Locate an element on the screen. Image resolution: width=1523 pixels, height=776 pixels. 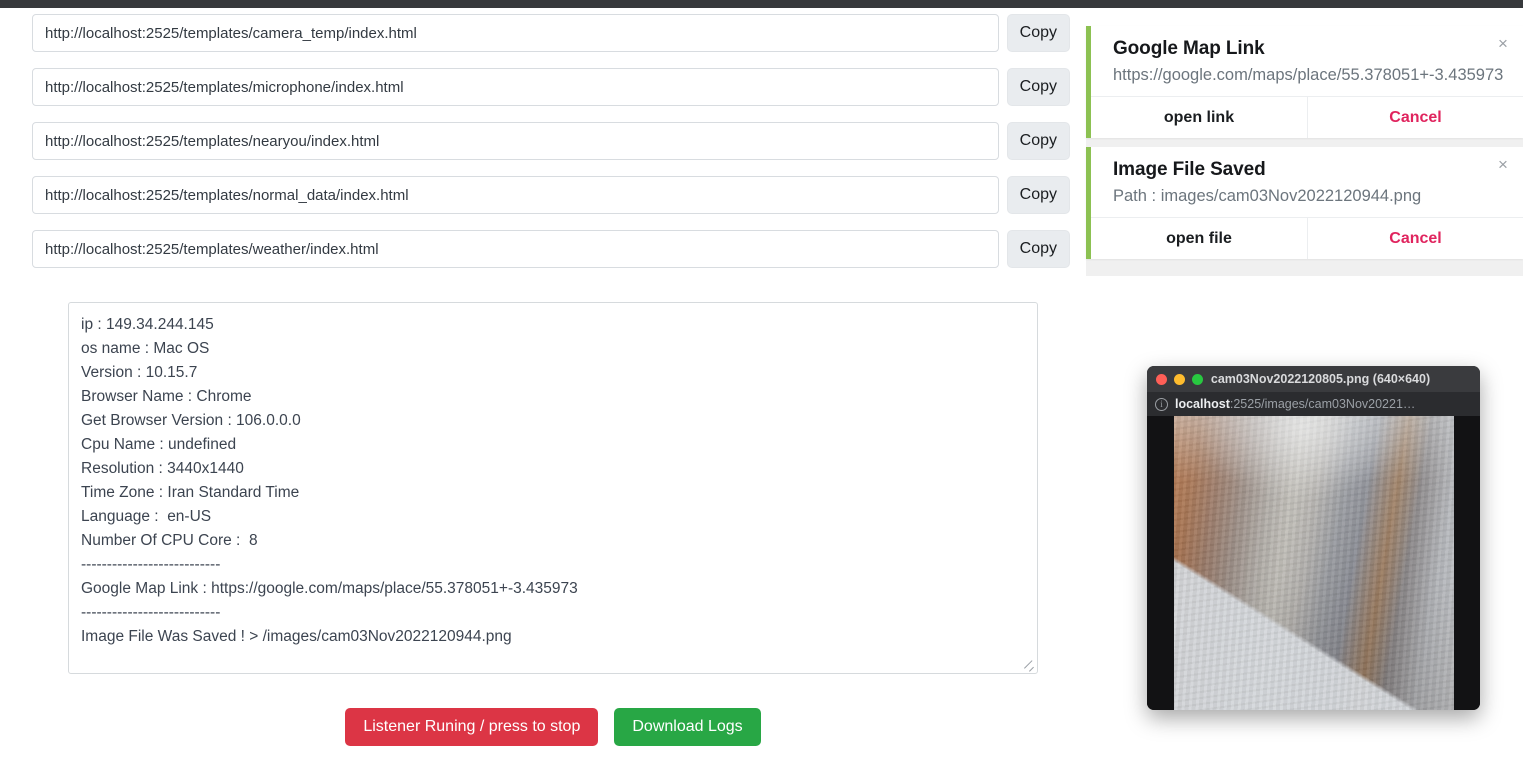
captured-photo is located at coordinates (1313, 563).